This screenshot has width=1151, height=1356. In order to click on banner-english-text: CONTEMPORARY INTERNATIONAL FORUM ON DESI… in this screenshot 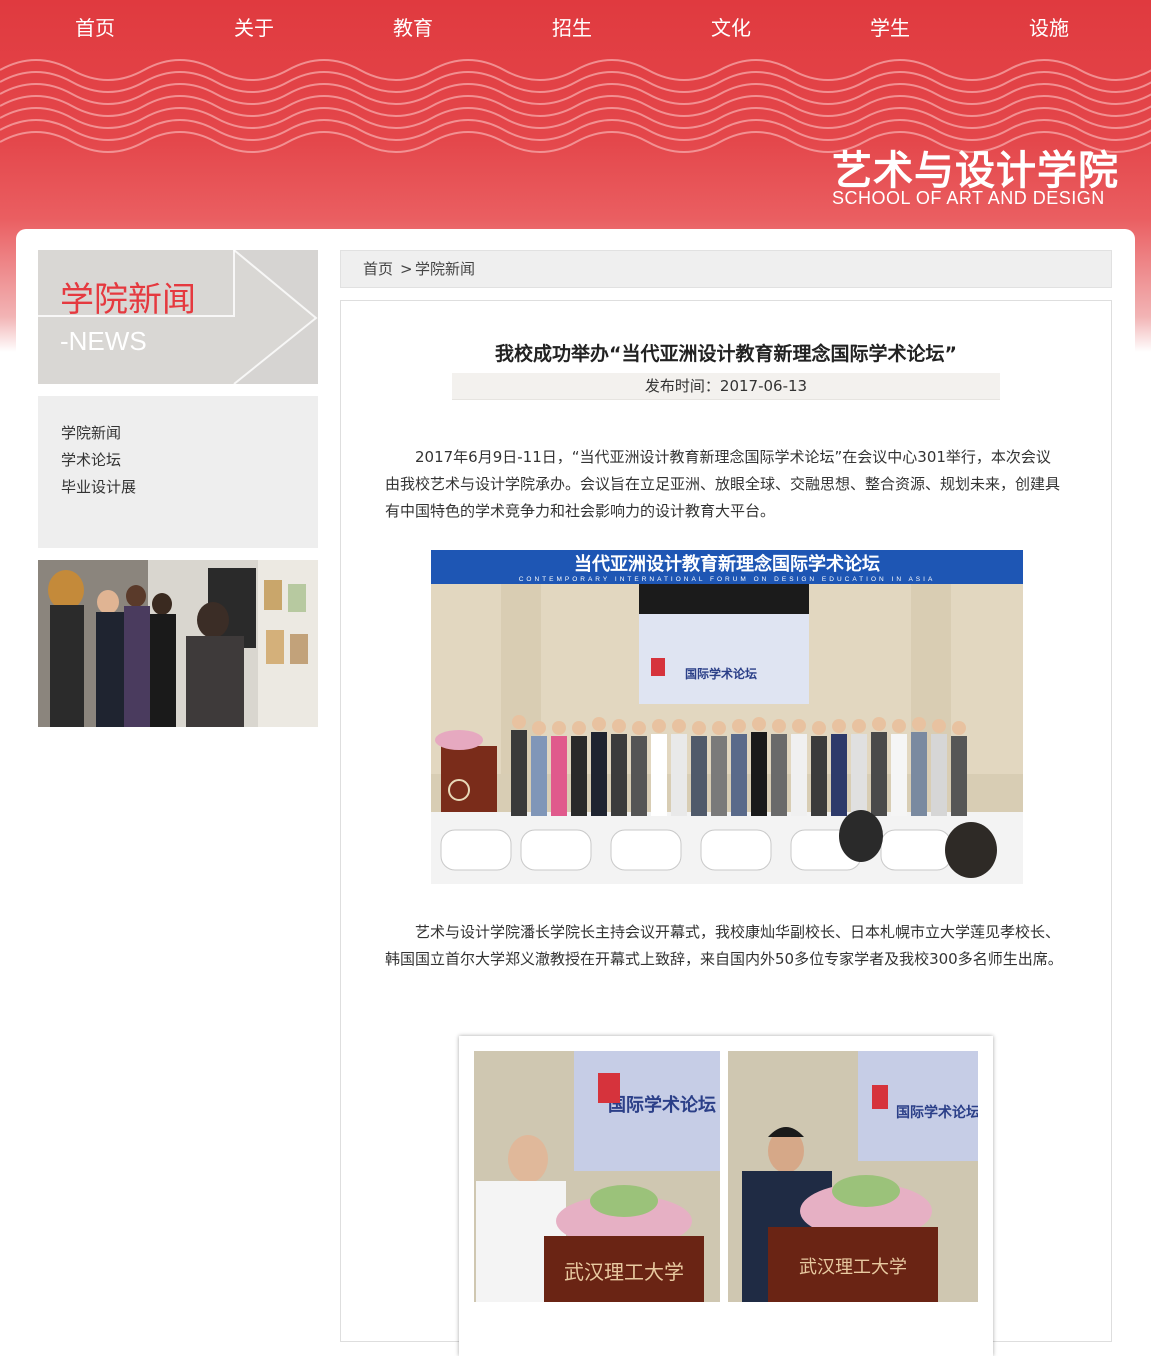, I will do `click(727, 579)`.